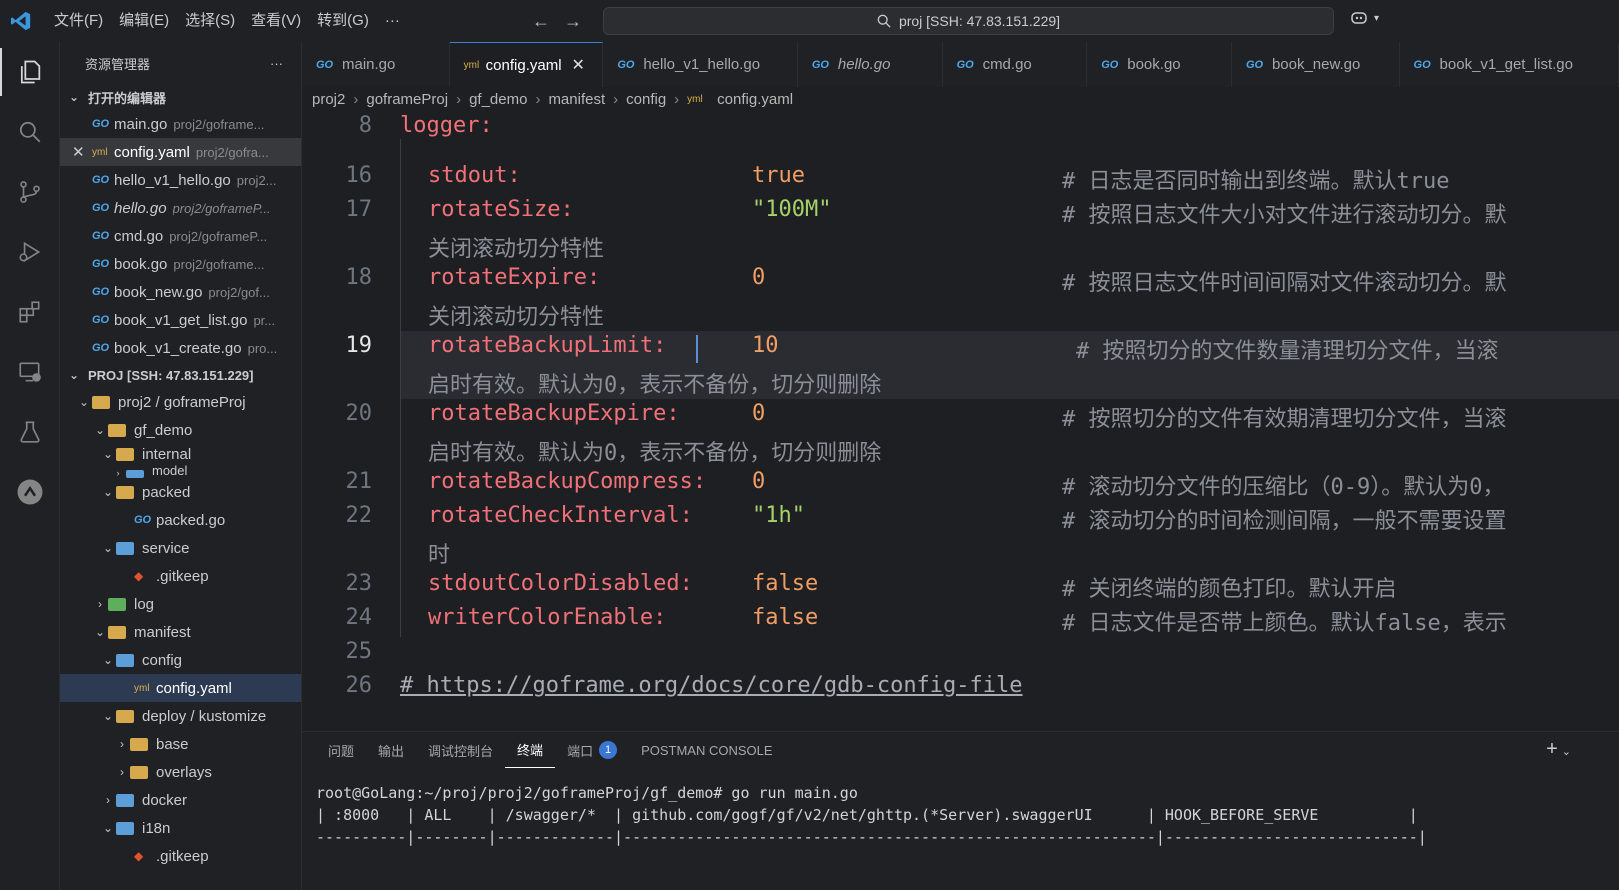 Image resolution: width=1619 pixels, height=890 pixels. I want to click on line-number: 25, so click(359, 651).